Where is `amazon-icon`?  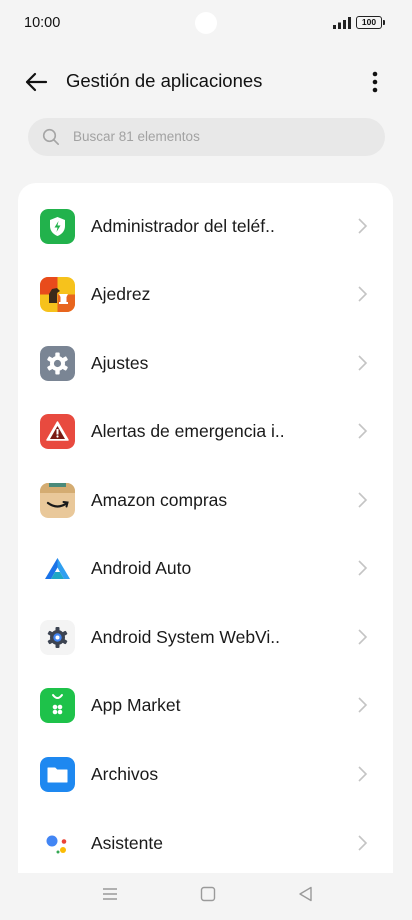
amazon-icon is located at coordinates (57, 500).